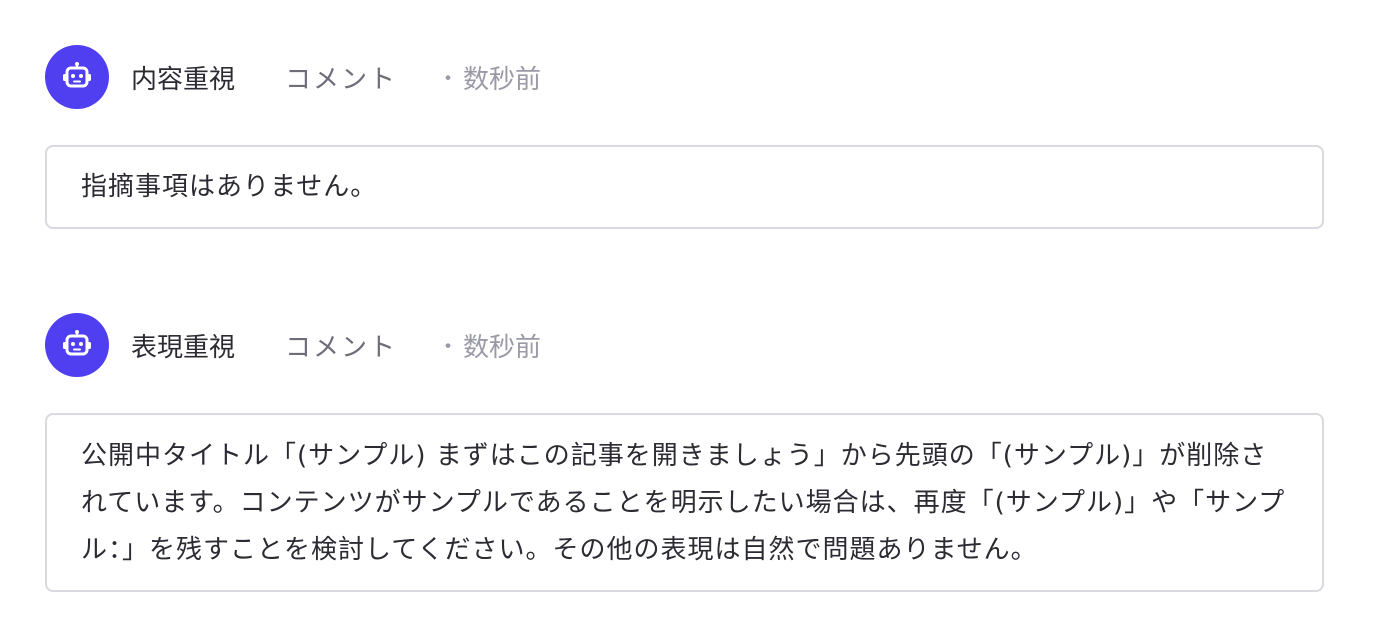 The height and width of the screenshot is (632, 1382). I want to click on comment-header: 内容重視 コメント ・ 数秒前, so click(684, 77).